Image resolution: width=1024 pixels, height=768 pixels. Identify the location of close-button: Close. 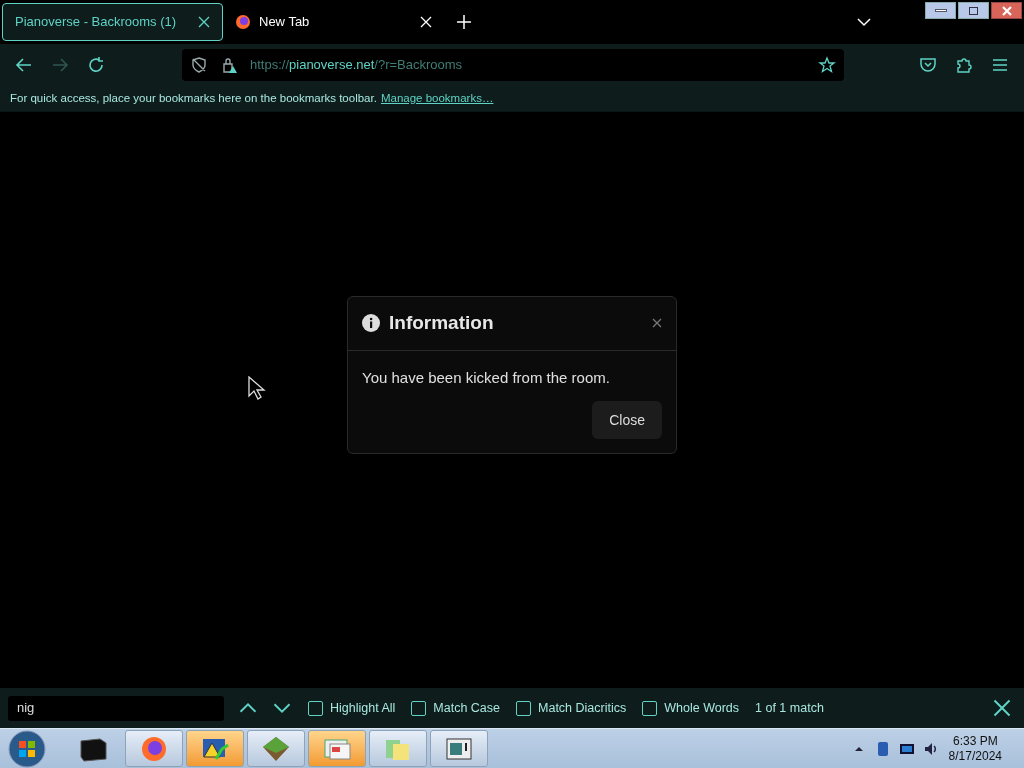
(627, 420).